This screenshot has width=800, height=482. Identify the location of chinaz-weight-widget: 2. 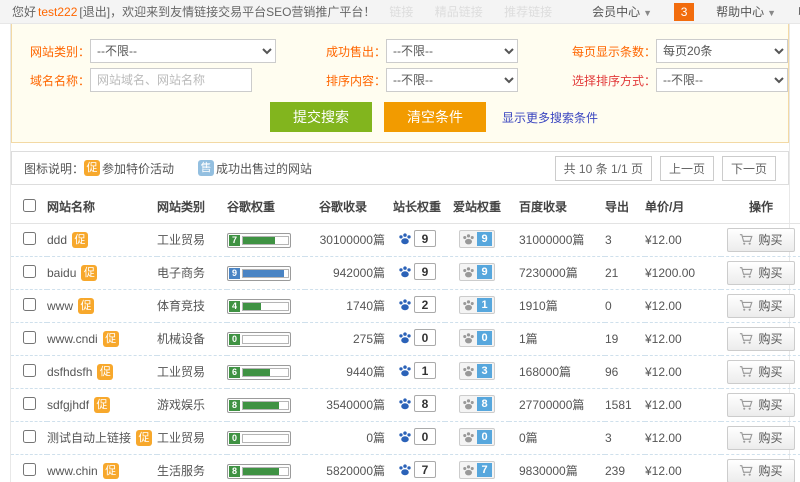
(417, 305).